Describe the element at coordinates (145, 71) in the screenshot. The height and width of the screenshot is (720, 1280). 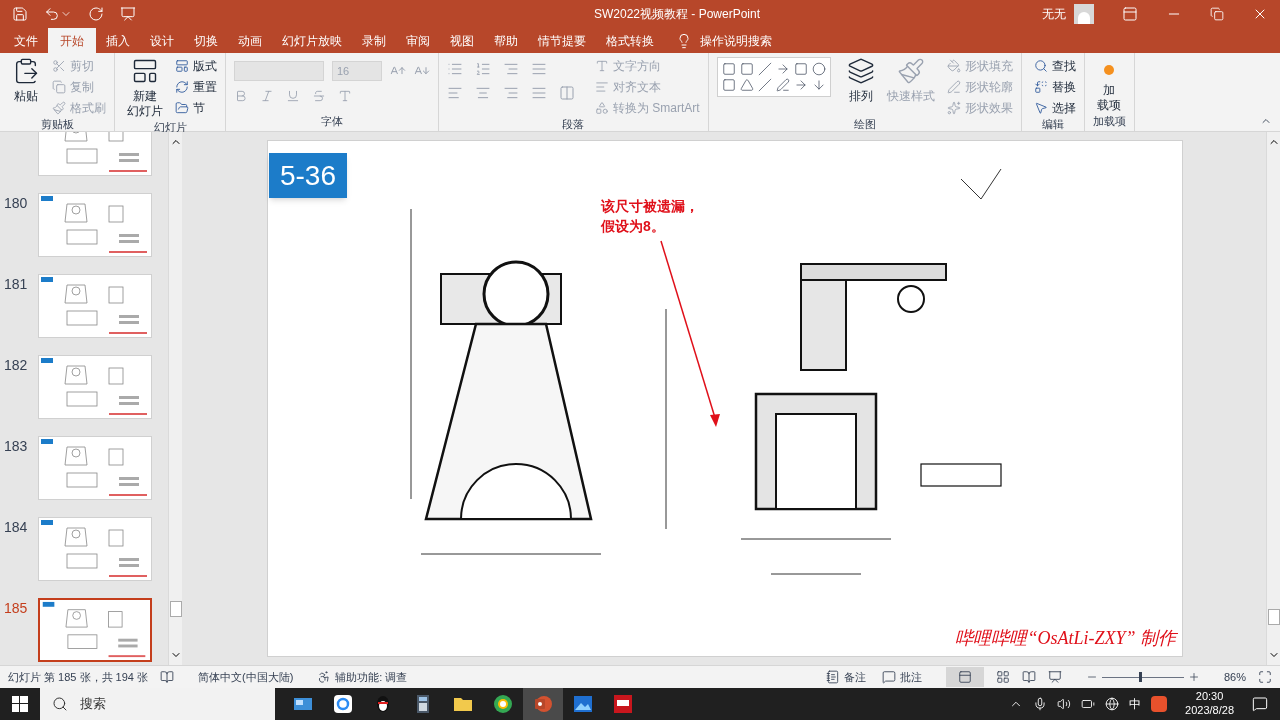
I see `new-slide-icon` at that location.